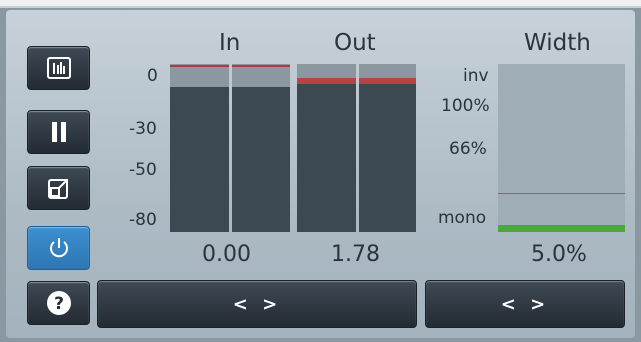 The image size is (641, 342). Describe the element at coordinates (230, 43) in the screenshot. I see `in-meter-title: In` at that location.